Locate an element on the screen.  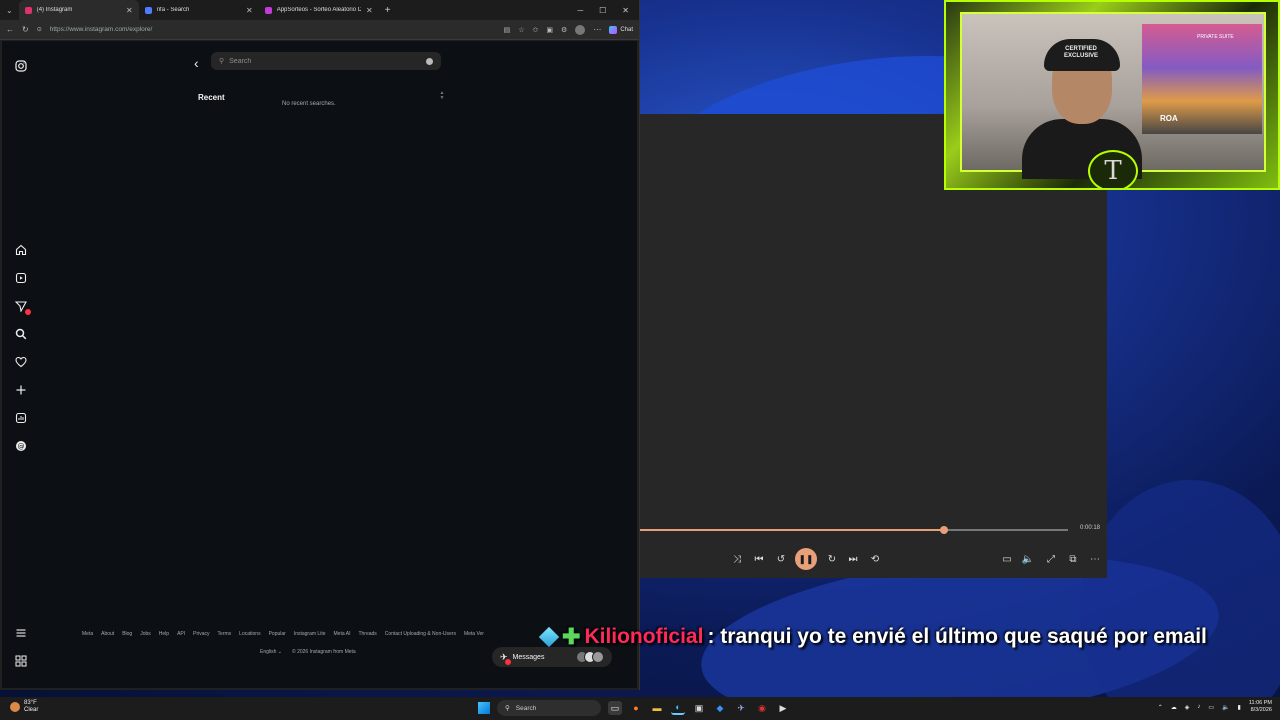
edge-icon: ◐ is located at coordinates (678, 708).